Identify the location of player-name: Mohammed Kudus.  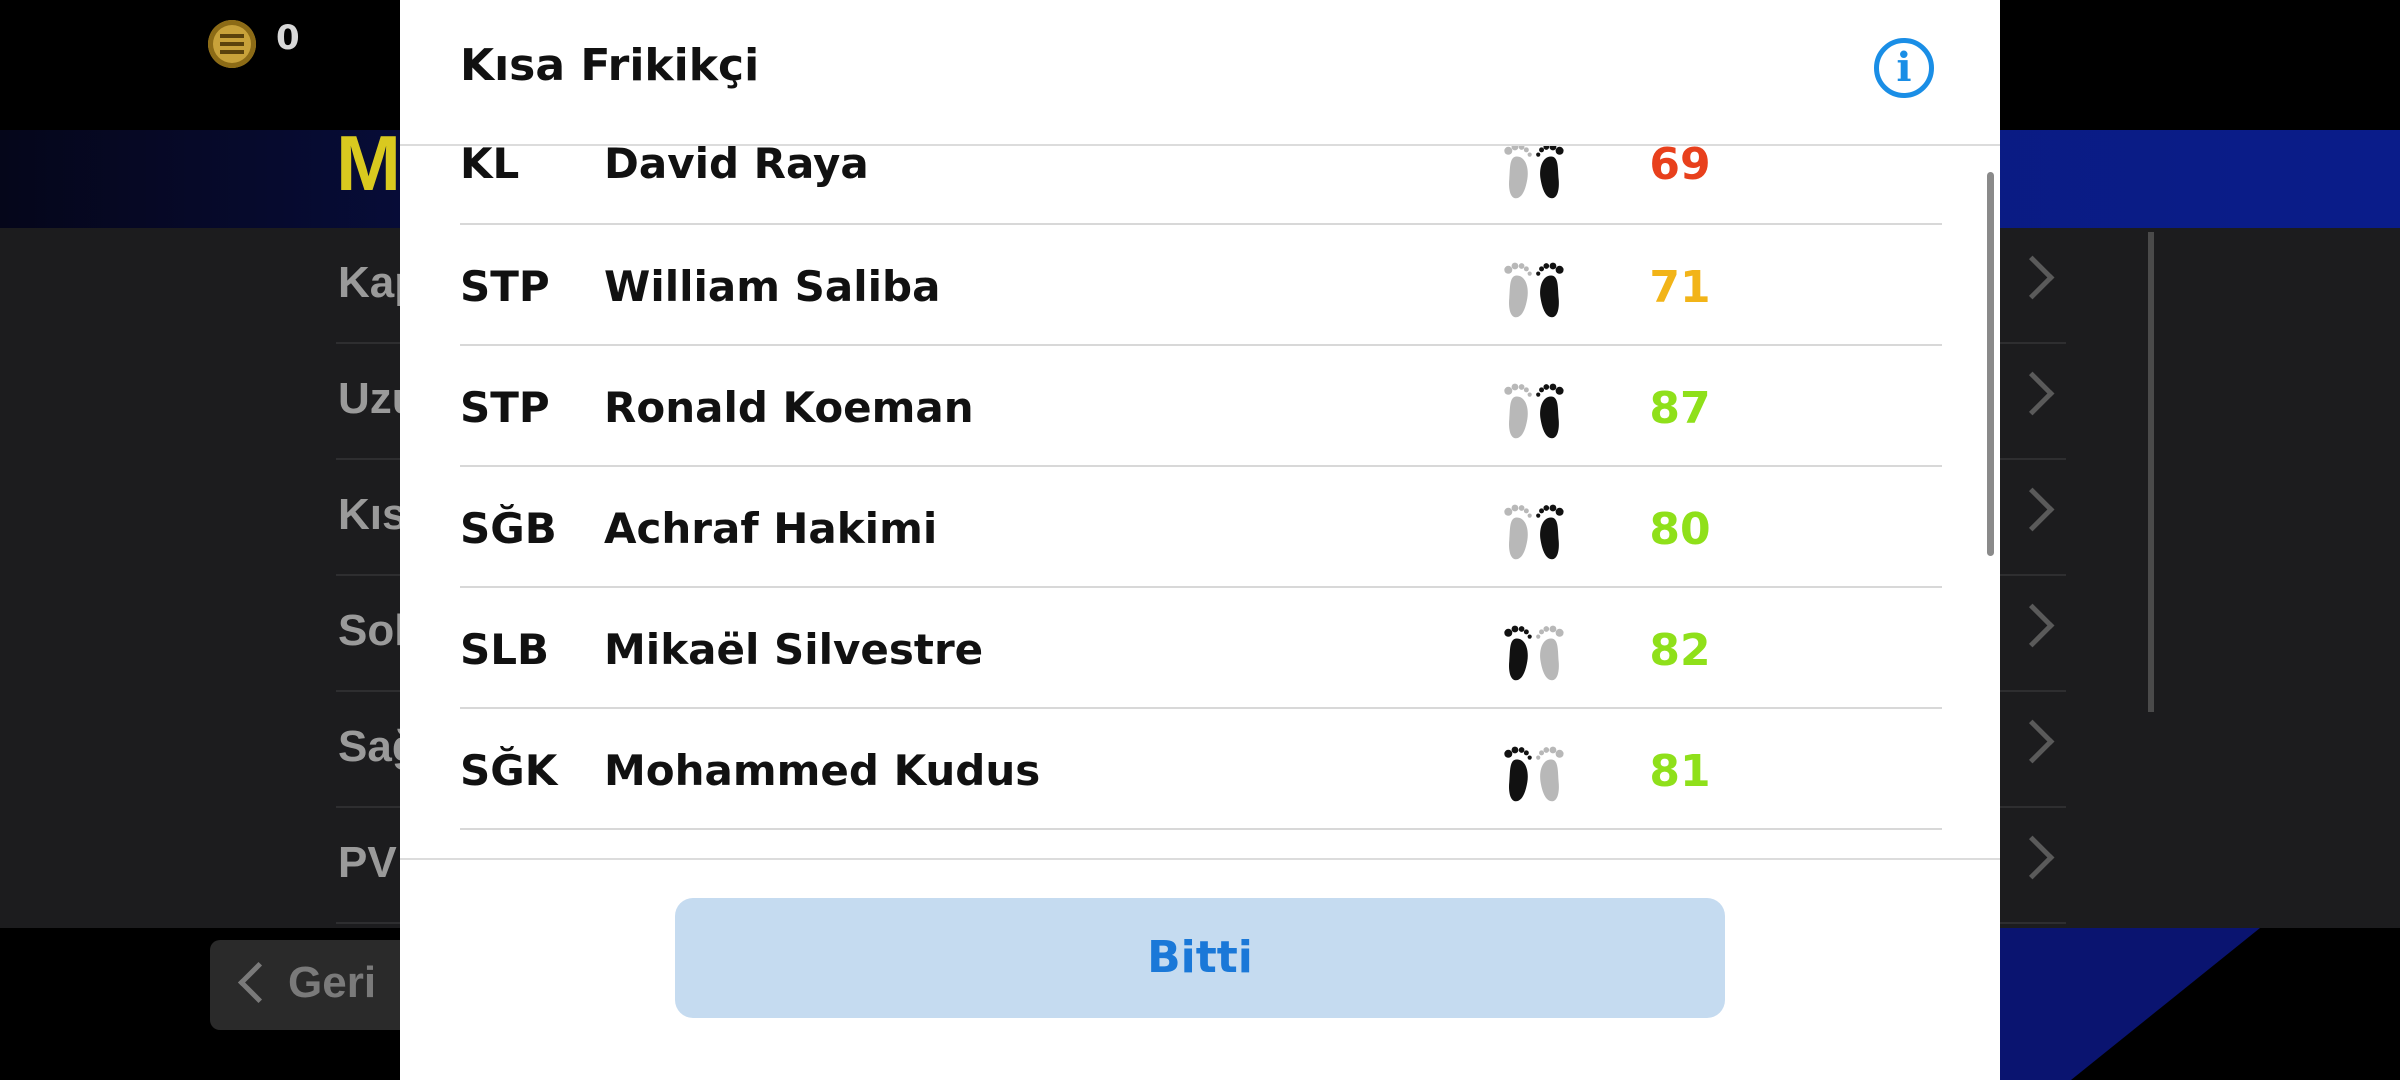
(822, 770).